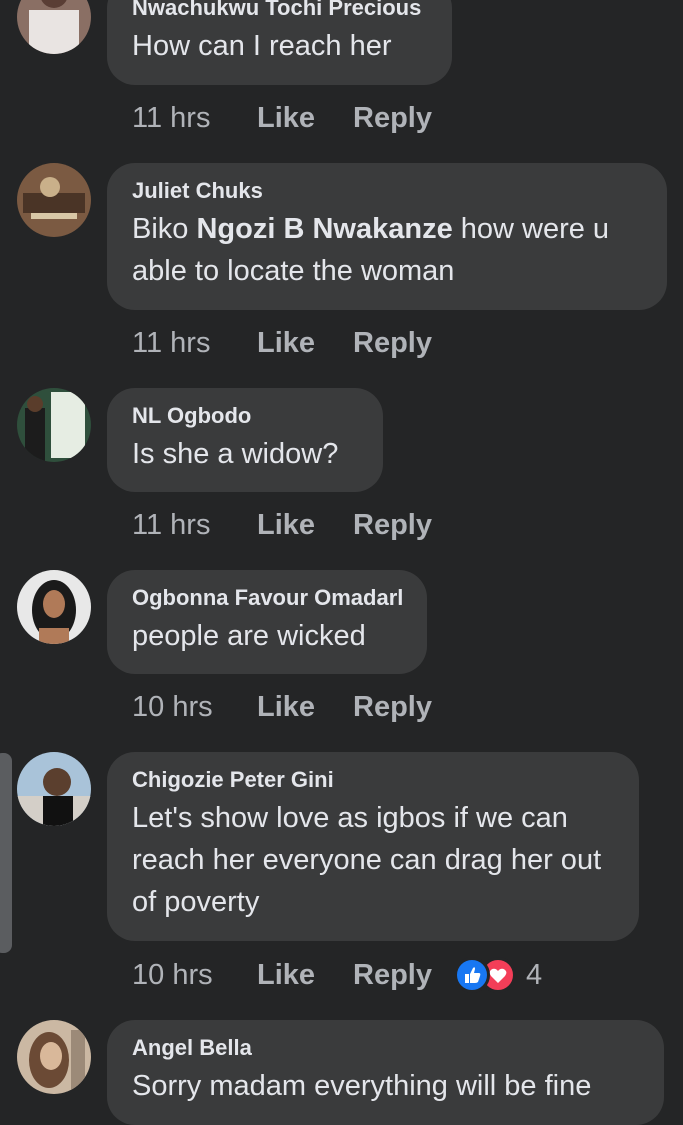  Describe the element at coordinates (262, 46) in the screenshot. I see `comment-text: How can I reach her` at that location.